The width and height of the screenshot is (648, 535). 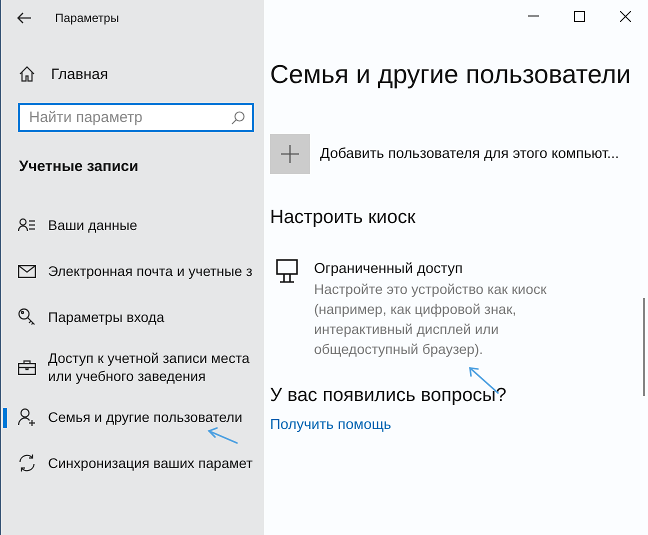 What do you see at coordinates (27, 463) in the screenshot?
I see `sync-icon` at bounding box center [27, 463].